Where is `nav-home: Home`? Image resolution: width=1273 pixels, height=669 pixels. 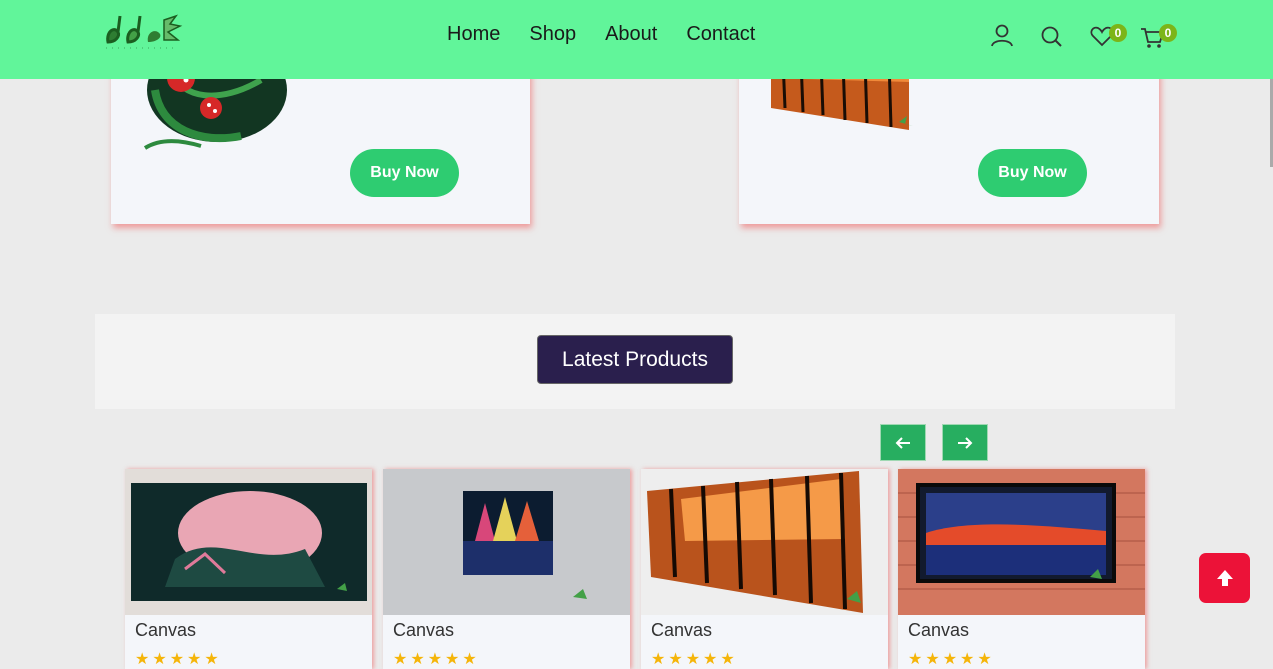
nav-home: Home is located at coordinates (473, 34).